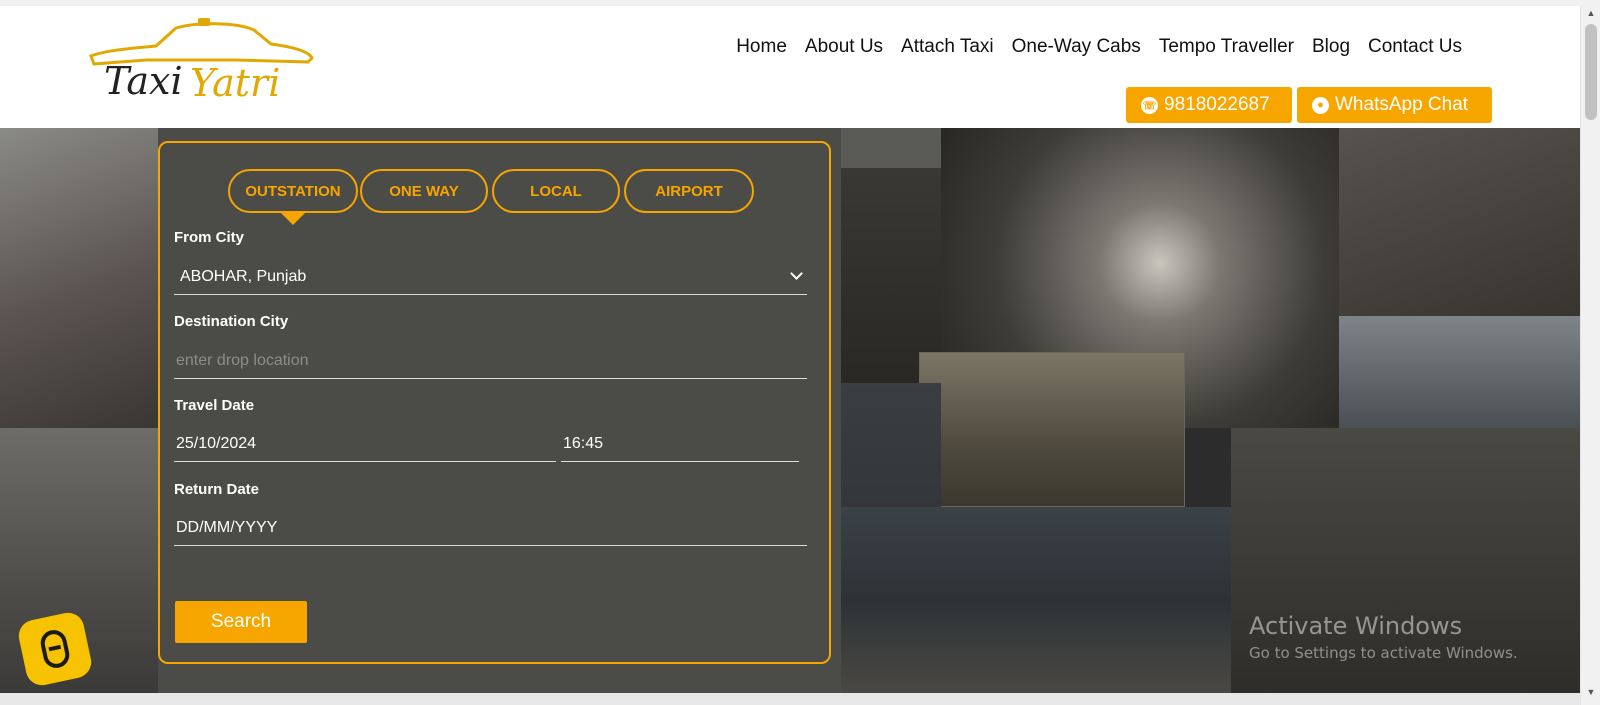 This screenshot has width=1600, height=705. Describe the element at coordinates (556, 191) in the screenshot. I see `tab-local: LOCAL` at that location.